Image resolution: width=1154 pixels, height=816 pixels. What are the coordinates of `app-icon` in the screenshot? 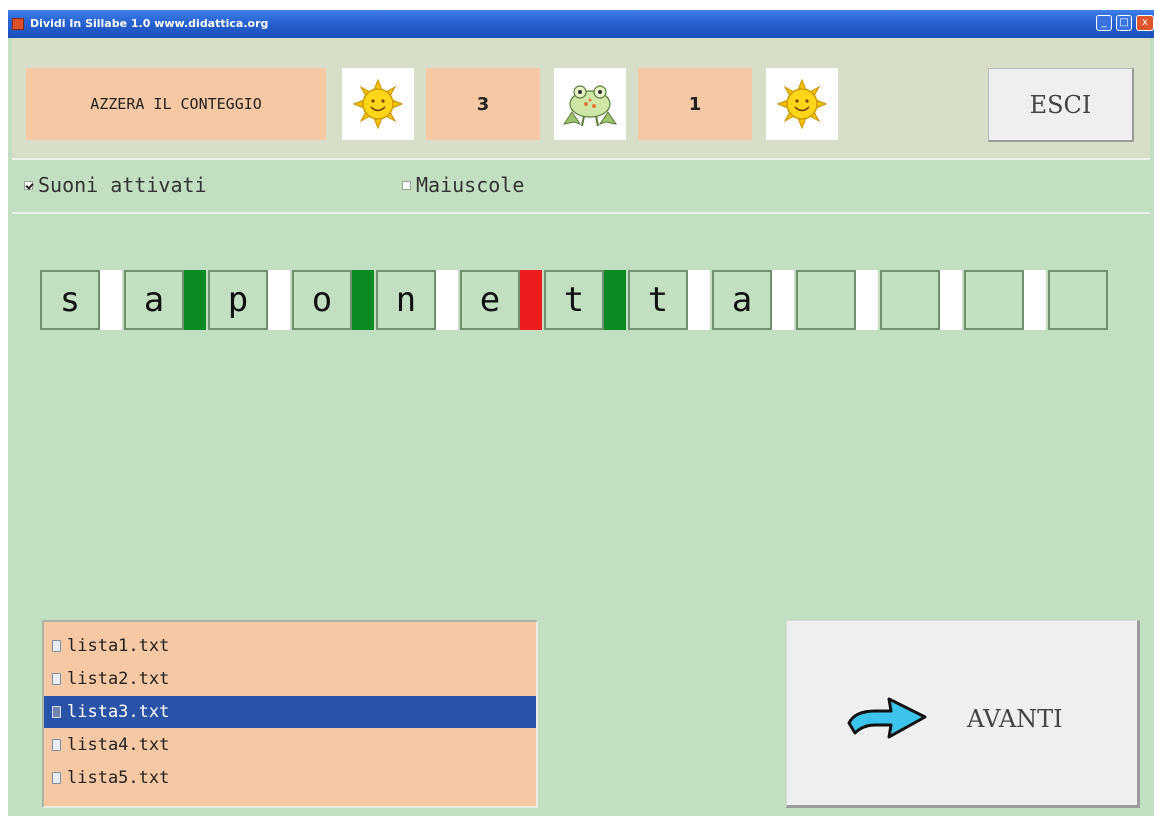 It's located at (18, 24).